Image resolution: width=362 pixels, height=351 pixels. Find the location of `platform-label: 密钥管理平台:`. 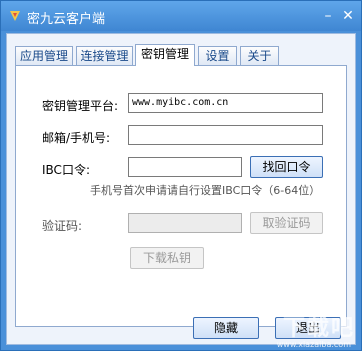

platform-label: 密钥管理平台: is located at coordinates (80, 106).